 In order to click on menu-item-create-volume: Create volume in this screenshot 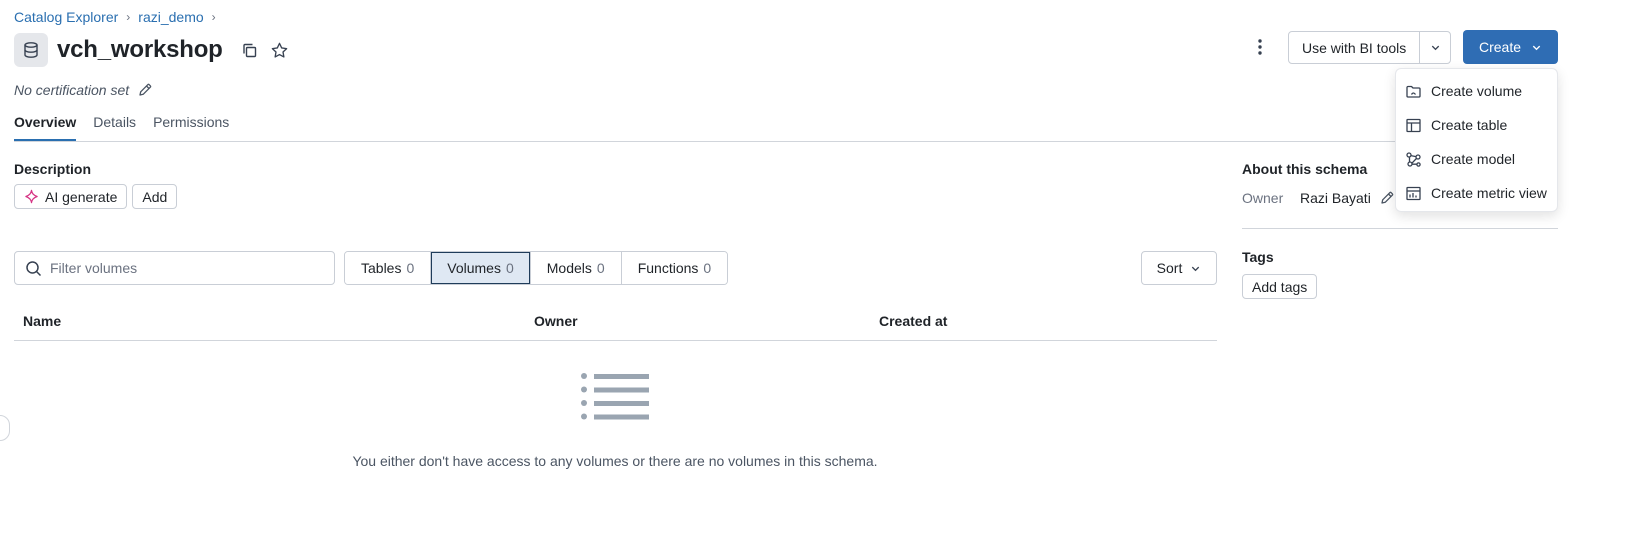, I will do `click(1476, 91)`.